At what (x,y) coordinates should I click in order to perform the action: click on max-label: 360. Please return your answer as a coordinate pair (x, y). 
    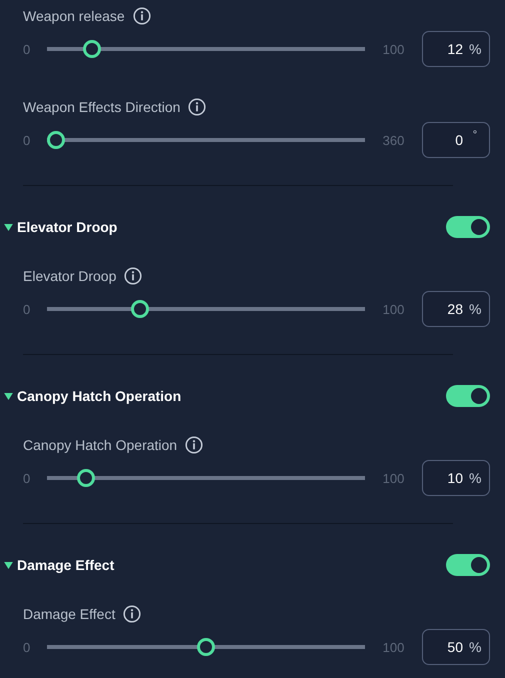
    Looking at the image, I should click on (394, 140).